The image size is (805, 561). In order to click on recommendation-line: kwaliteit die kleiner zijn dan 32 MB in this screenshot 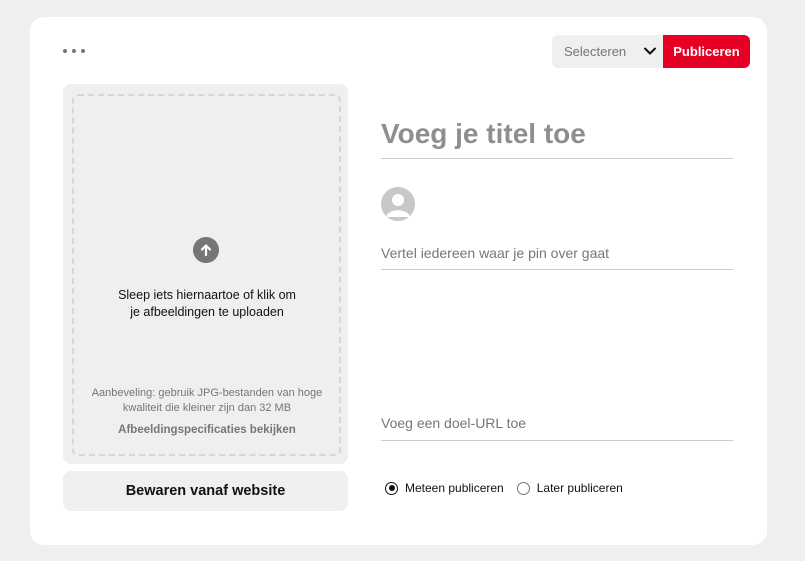, I will do `click(207, 408)`.